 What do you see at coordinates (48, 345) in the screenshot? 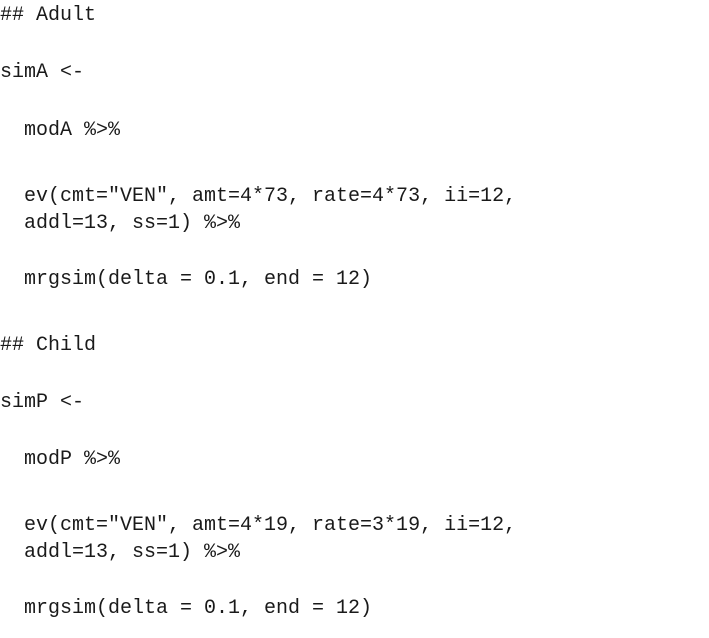
I see `section-comment-child: ## Child` at bounding box center [48, 345].